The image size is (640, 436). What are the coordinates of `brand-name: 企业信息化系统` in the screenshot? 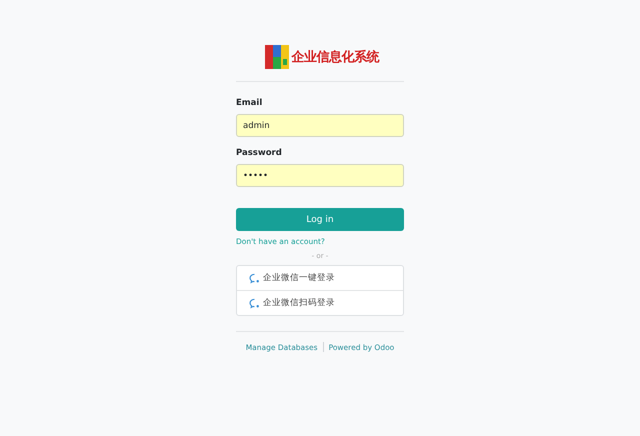 It's located at (335, 57).